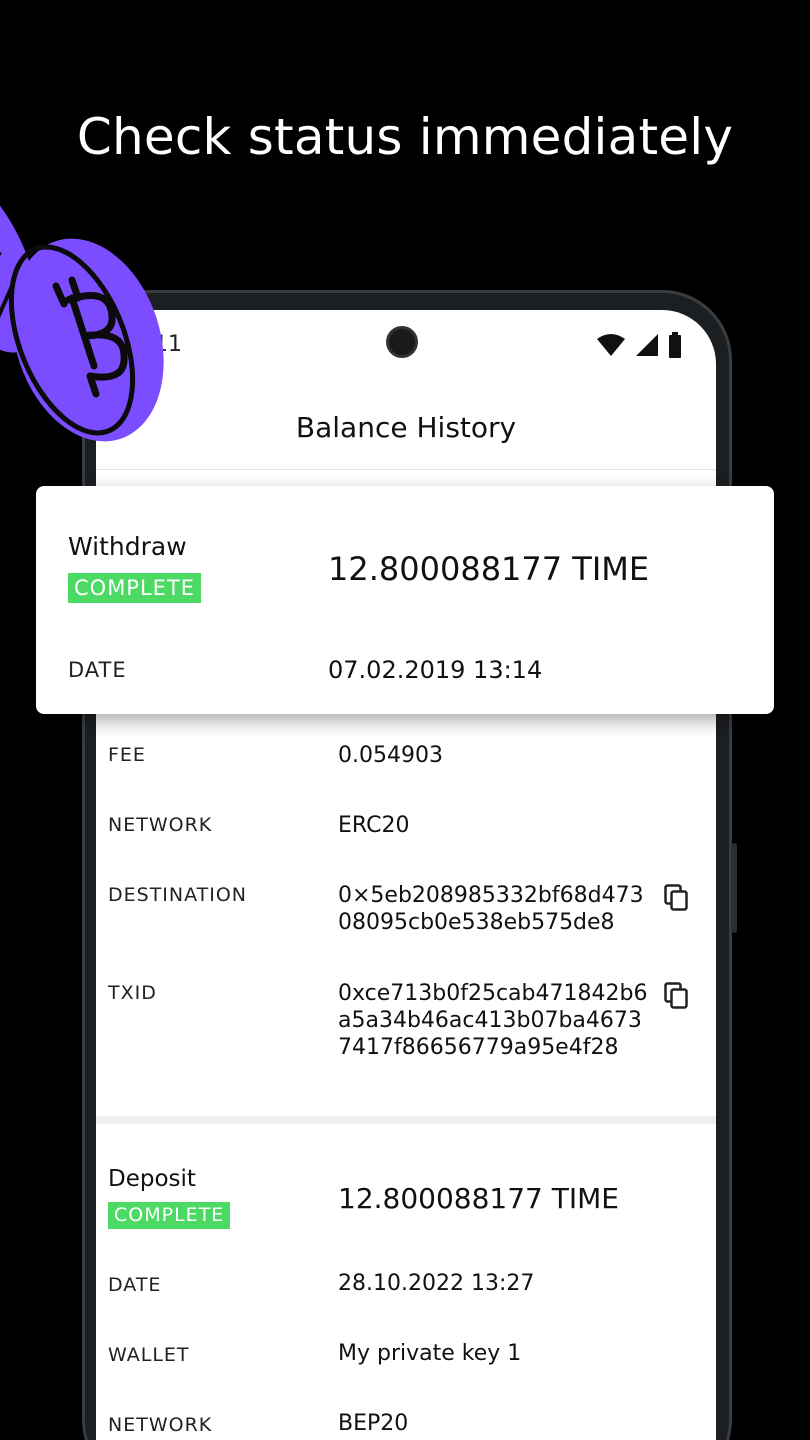  Describe the element at coordinates (127, 546) in the screenshot. I see `entry-type: Withdraw` at that location.